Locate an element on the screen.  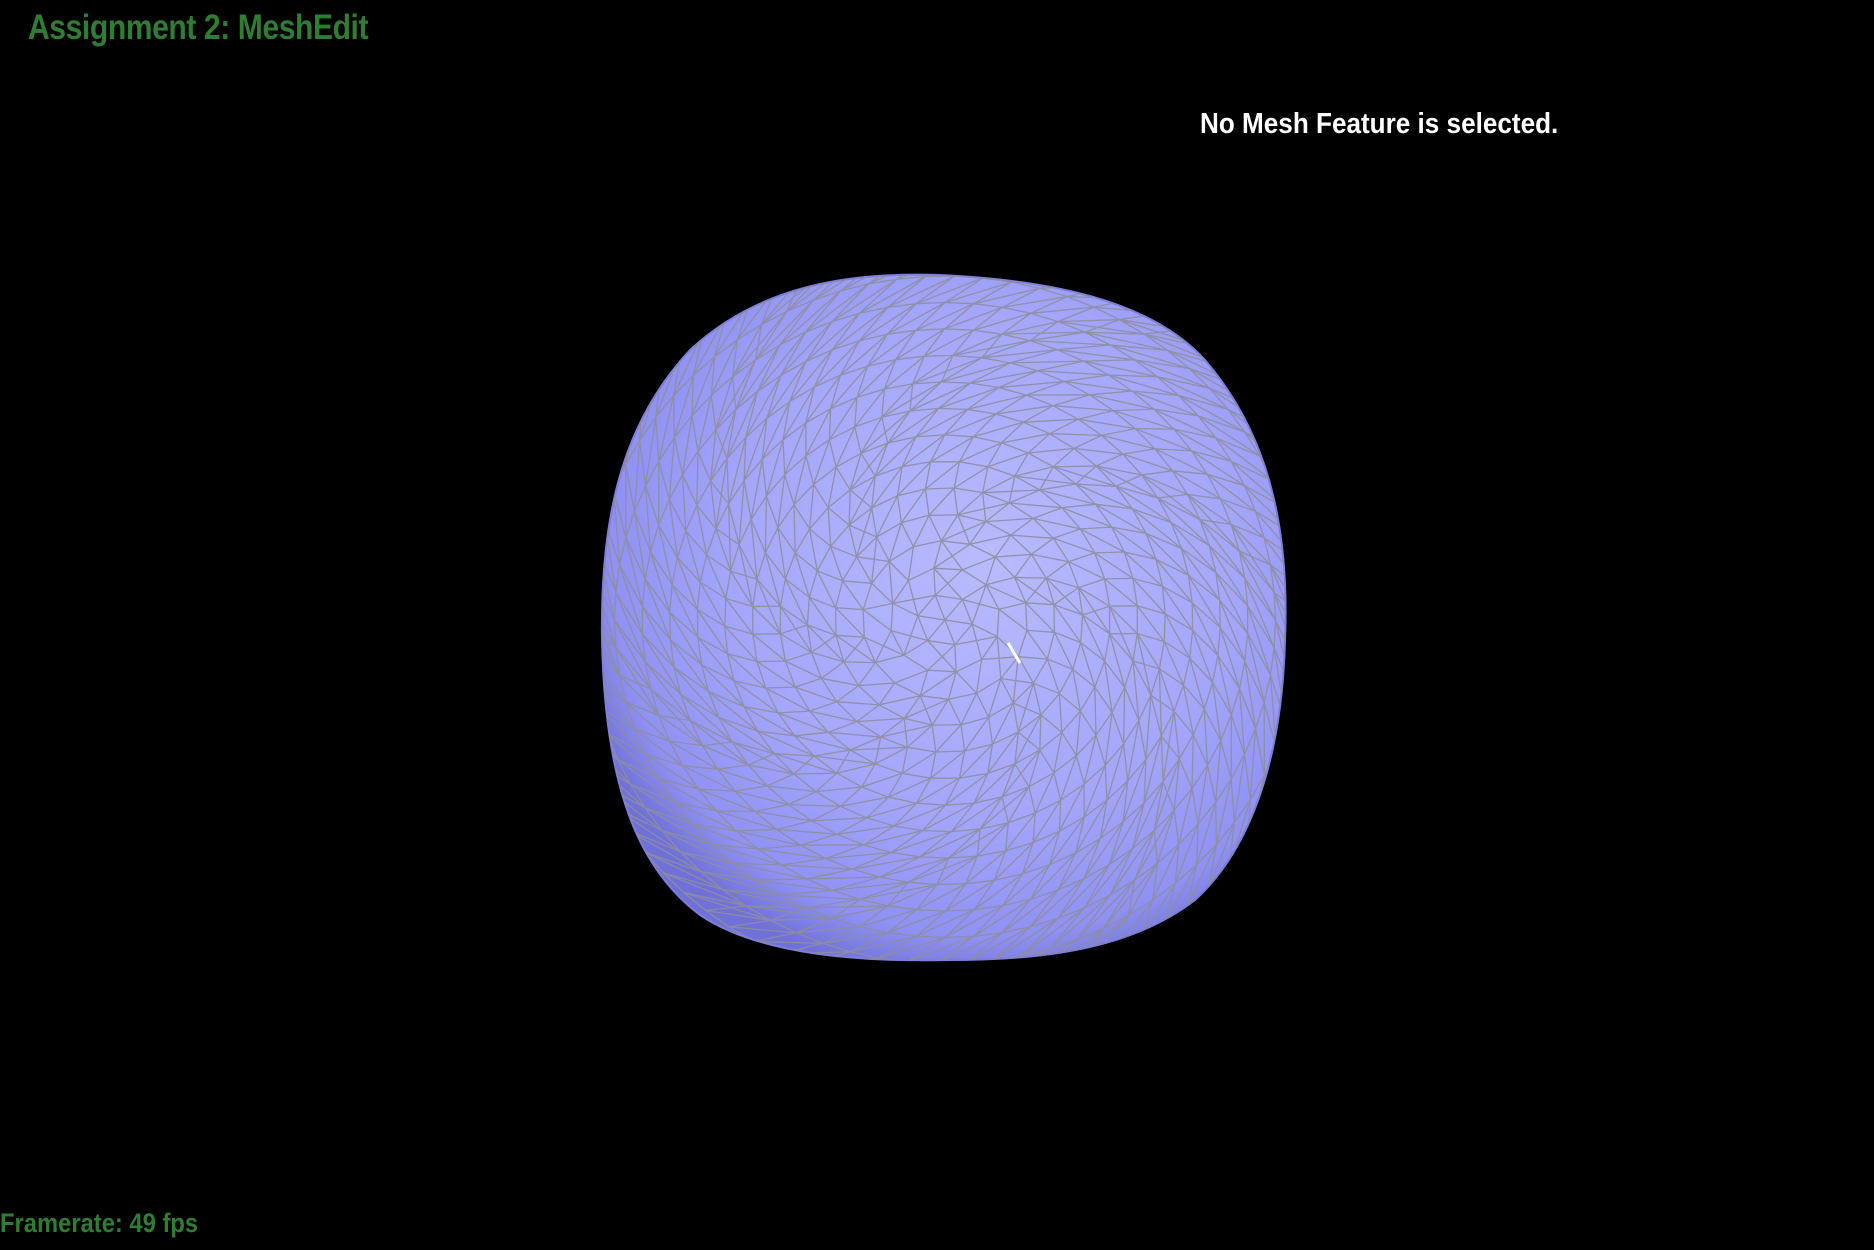
framerate-readout: Framerate: 49 fps is located at coordinates (99, 1223).